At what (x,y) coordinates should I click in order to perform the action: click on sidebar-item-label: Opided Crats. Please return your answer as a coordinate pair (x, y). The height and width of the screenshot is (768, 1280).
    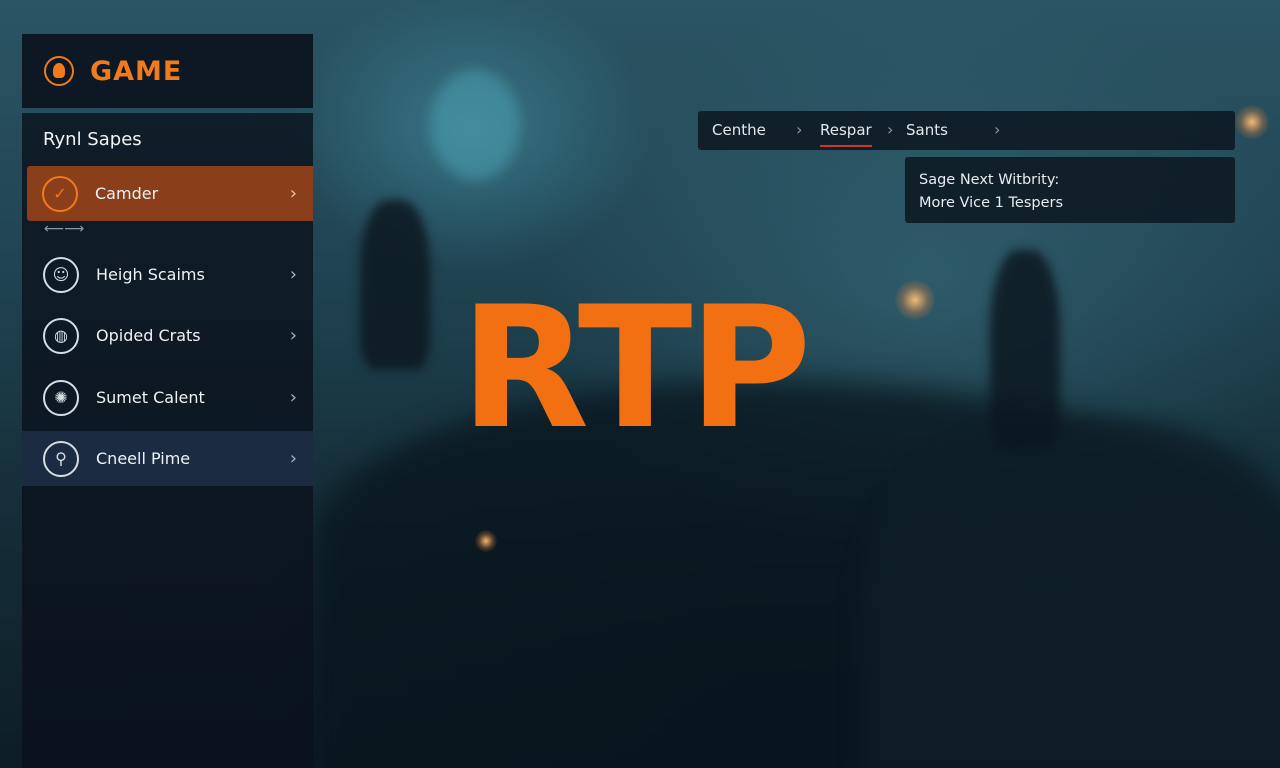
    Looking at the image, I should click on (148, 335).